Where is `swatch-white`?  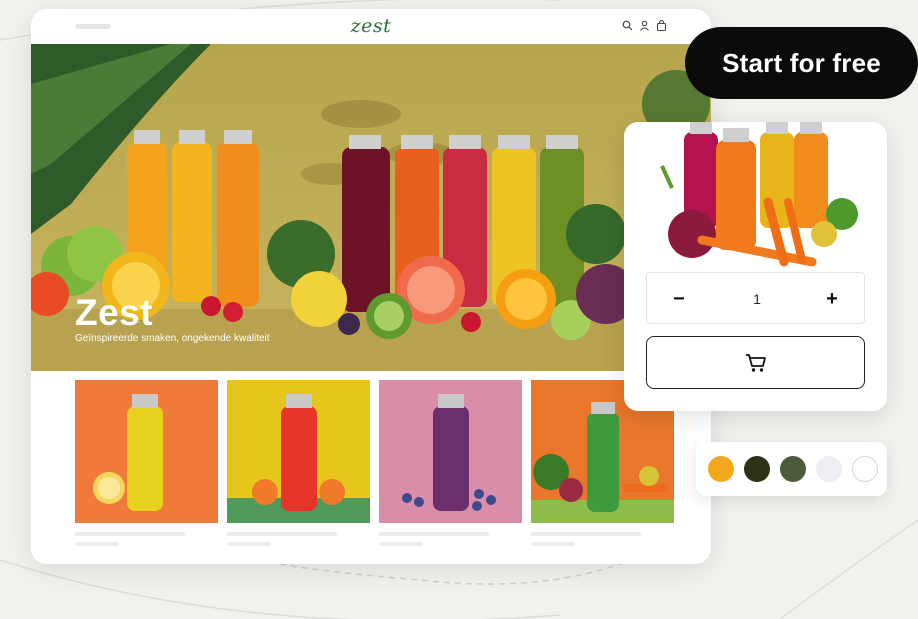
swatch-white is located at coordinates (865, 469).